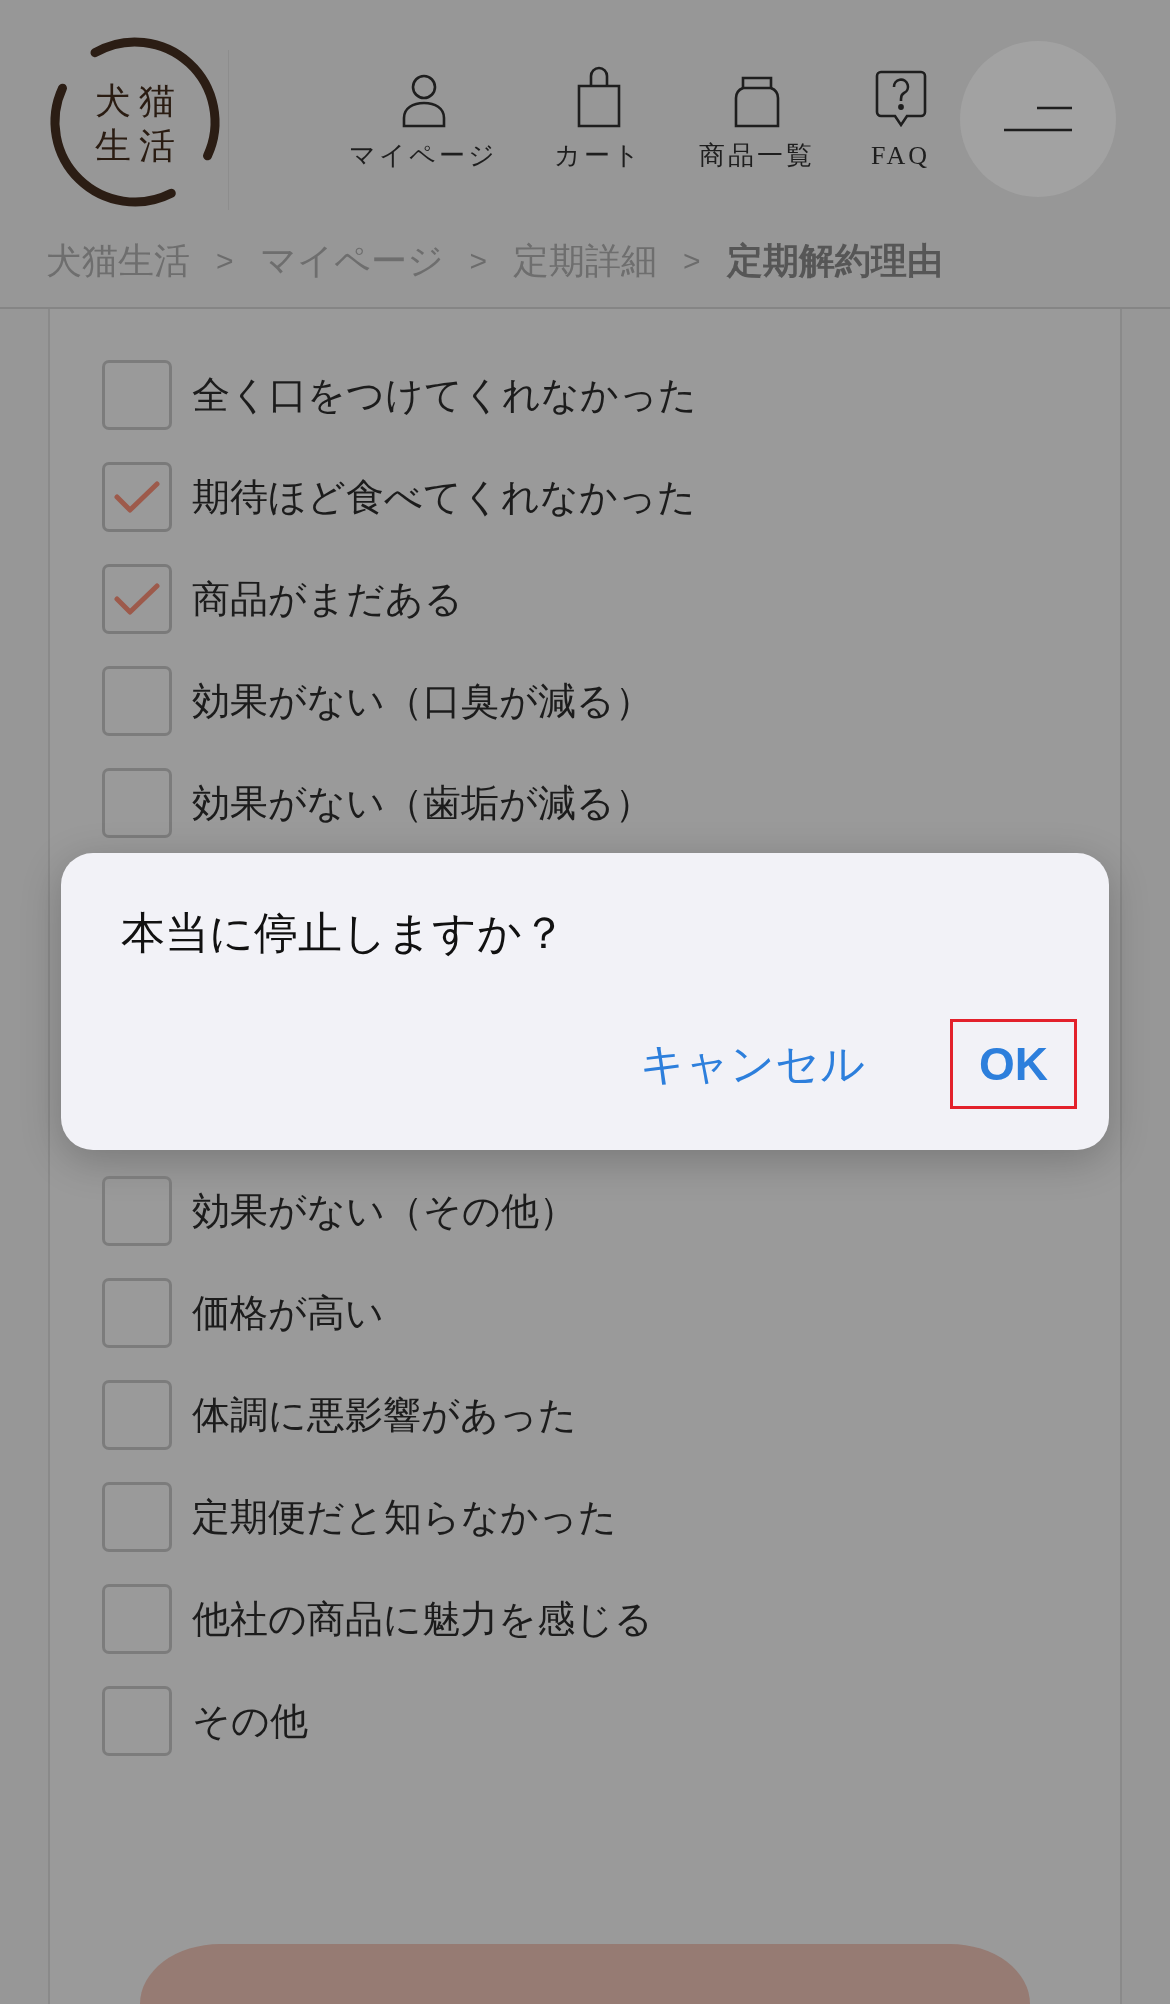 The height and width of the screenshot is (2004, 1170). I want to click on reason-label: 体調に悪影響があった, so click(384, 1415).